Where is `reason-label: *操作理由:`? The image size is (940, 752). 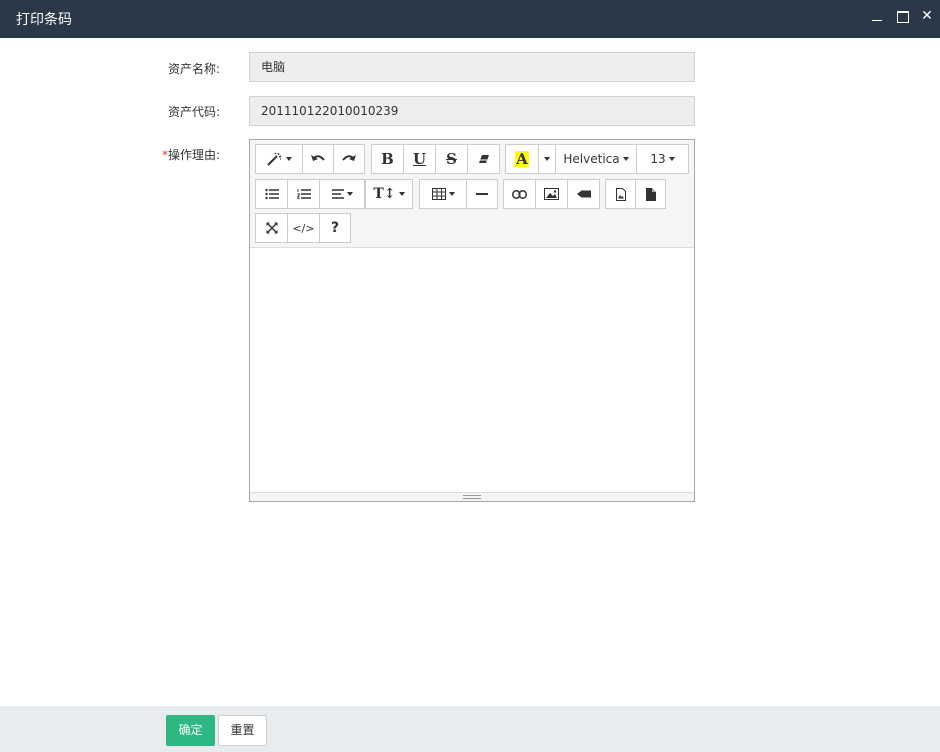 reason-label: *操作理由: is located at coordinates (160, 154).